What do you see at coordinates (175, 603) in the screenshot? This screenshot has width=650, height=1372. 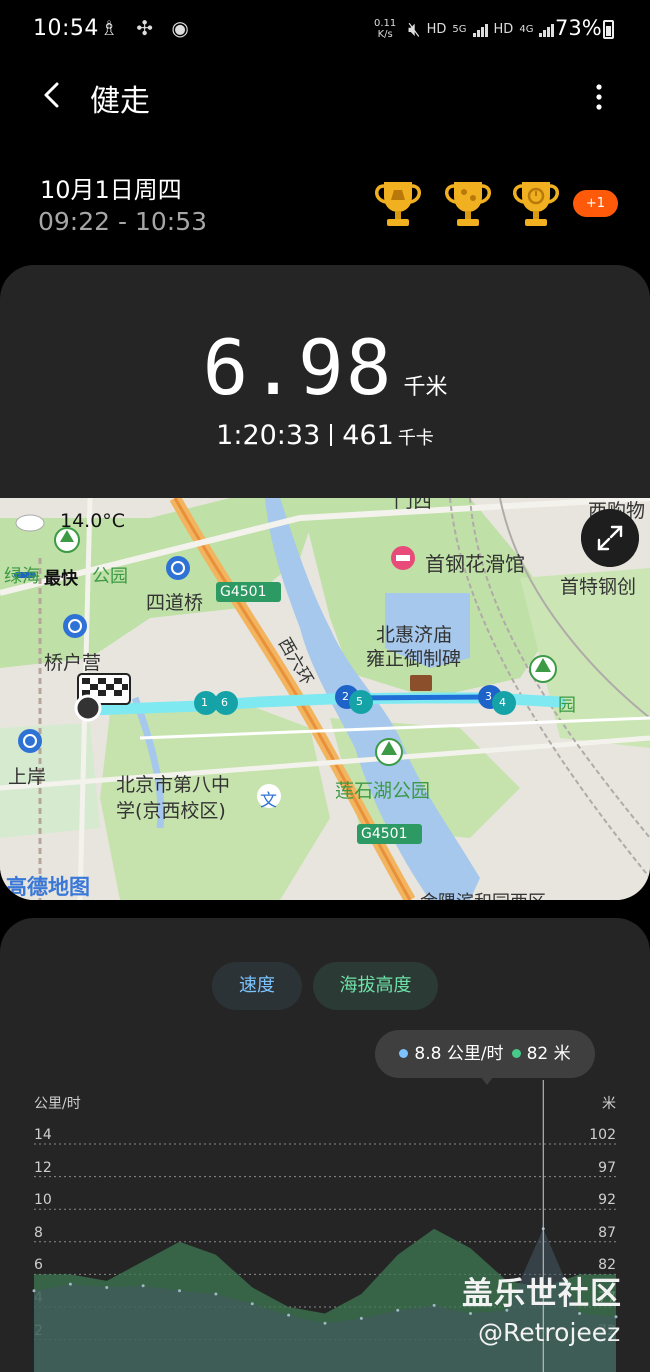 I see `map-label-sidaoqiao: 四道桥` at bounding box center [175, 603].